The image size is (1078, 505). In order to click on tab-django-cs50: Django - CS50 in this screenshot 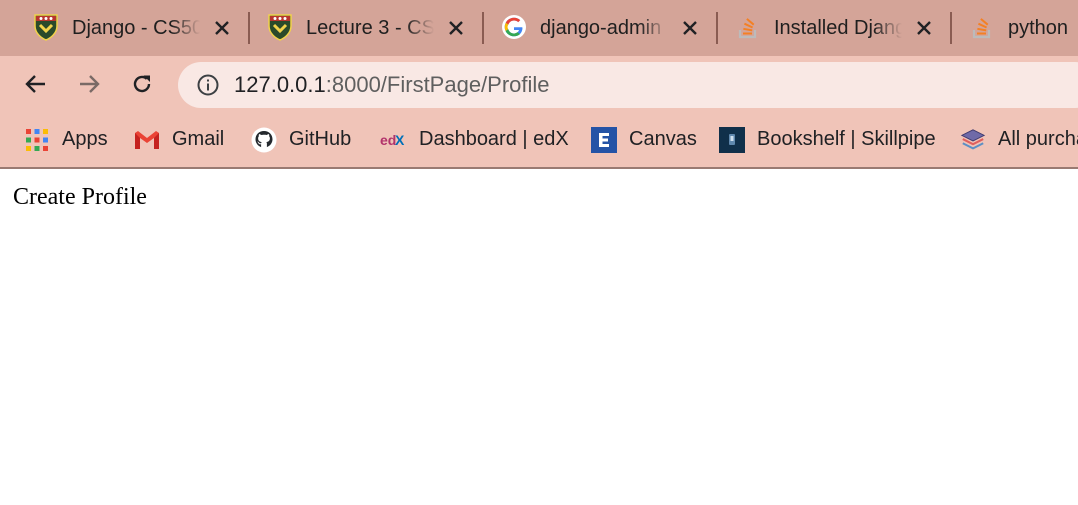, I will do `click(125, 28)`.